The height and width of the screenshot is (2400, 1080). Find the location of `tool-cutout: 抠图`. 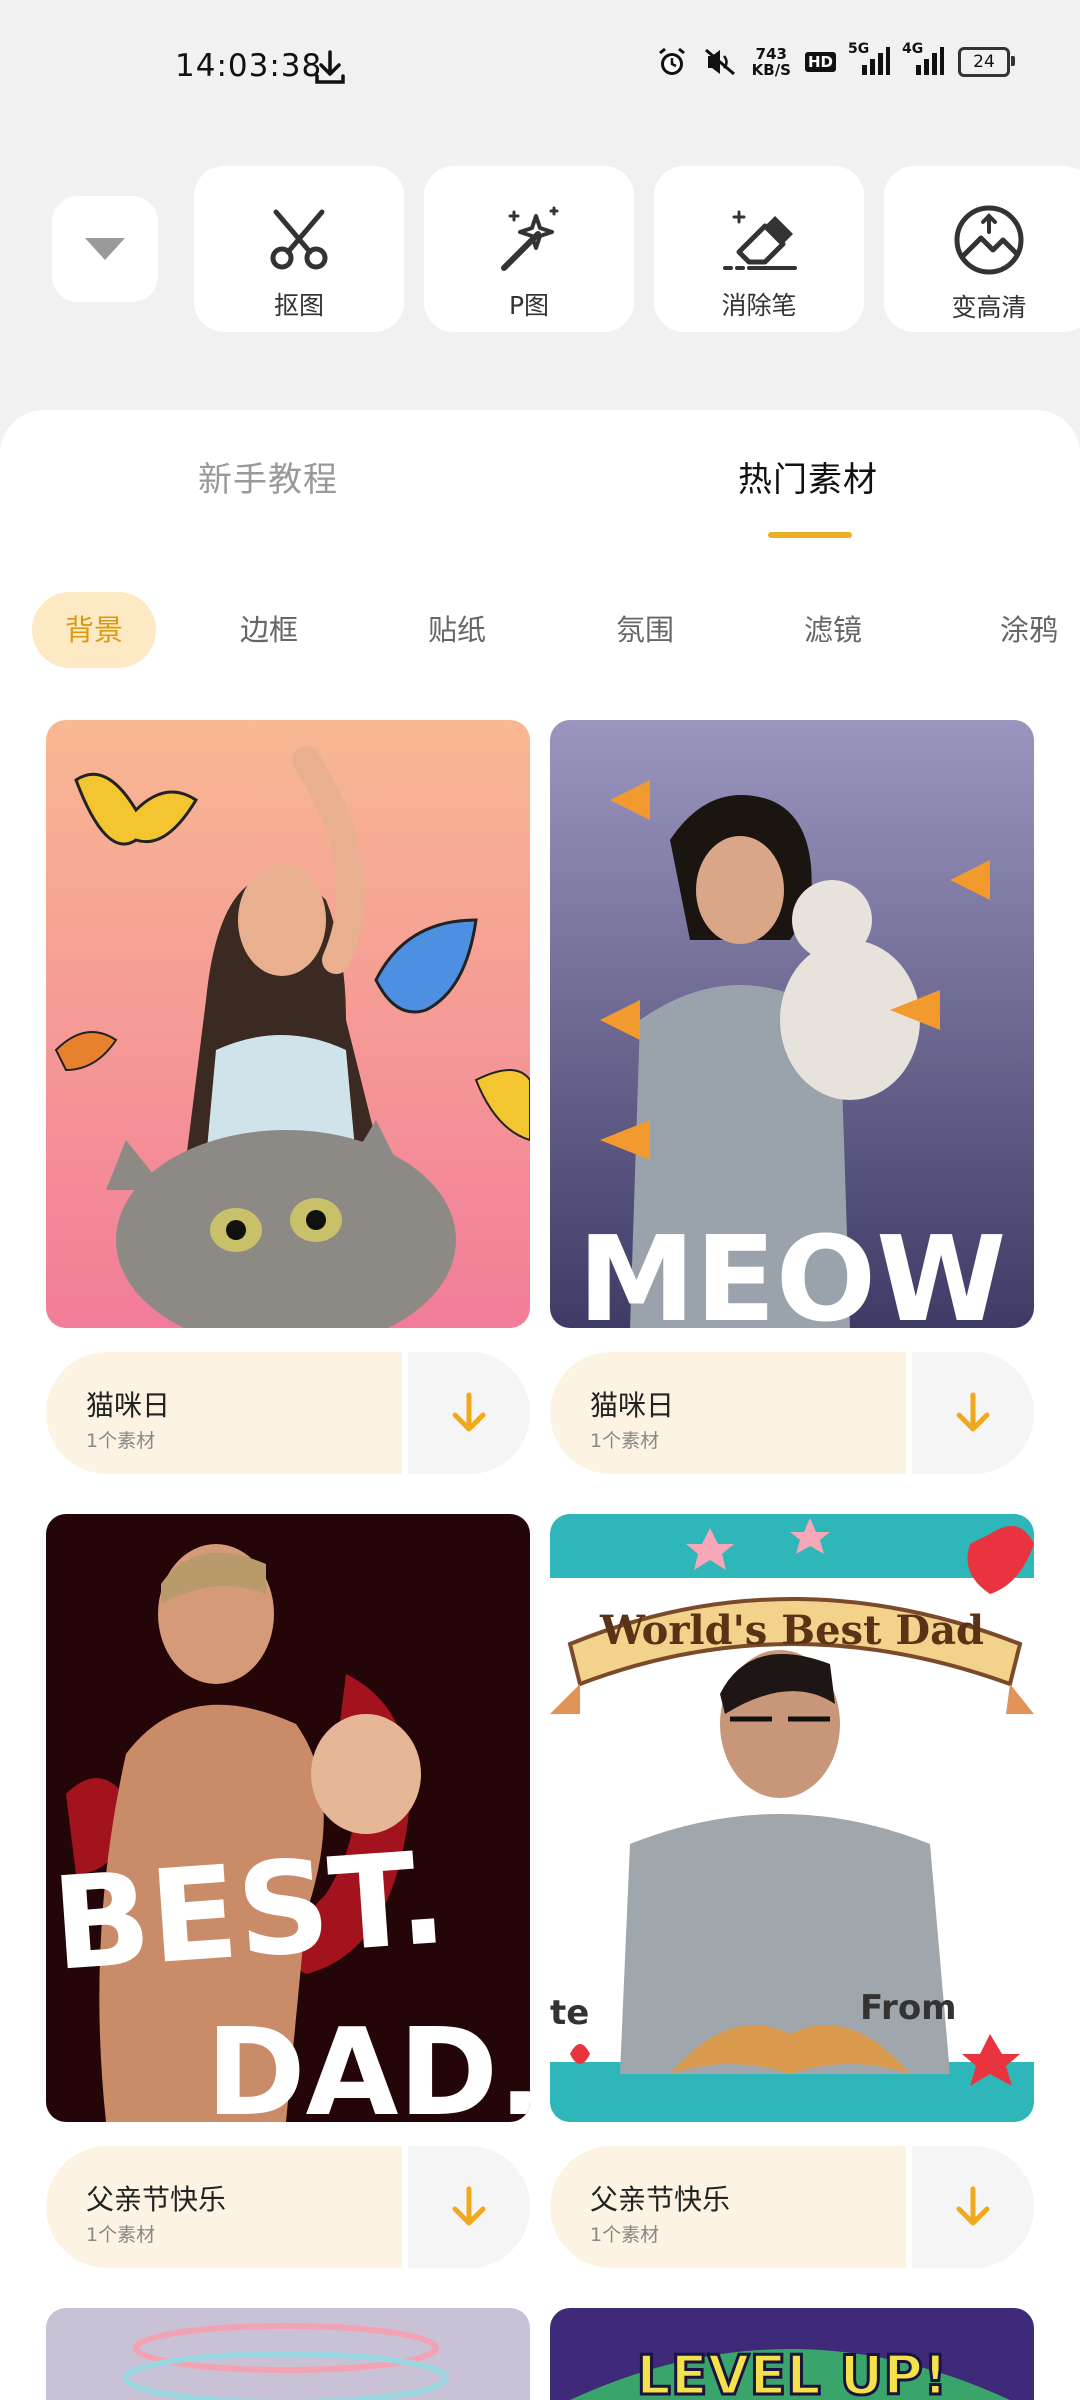

tool-cutout: 抠图 is located at coordinates (299, 249).